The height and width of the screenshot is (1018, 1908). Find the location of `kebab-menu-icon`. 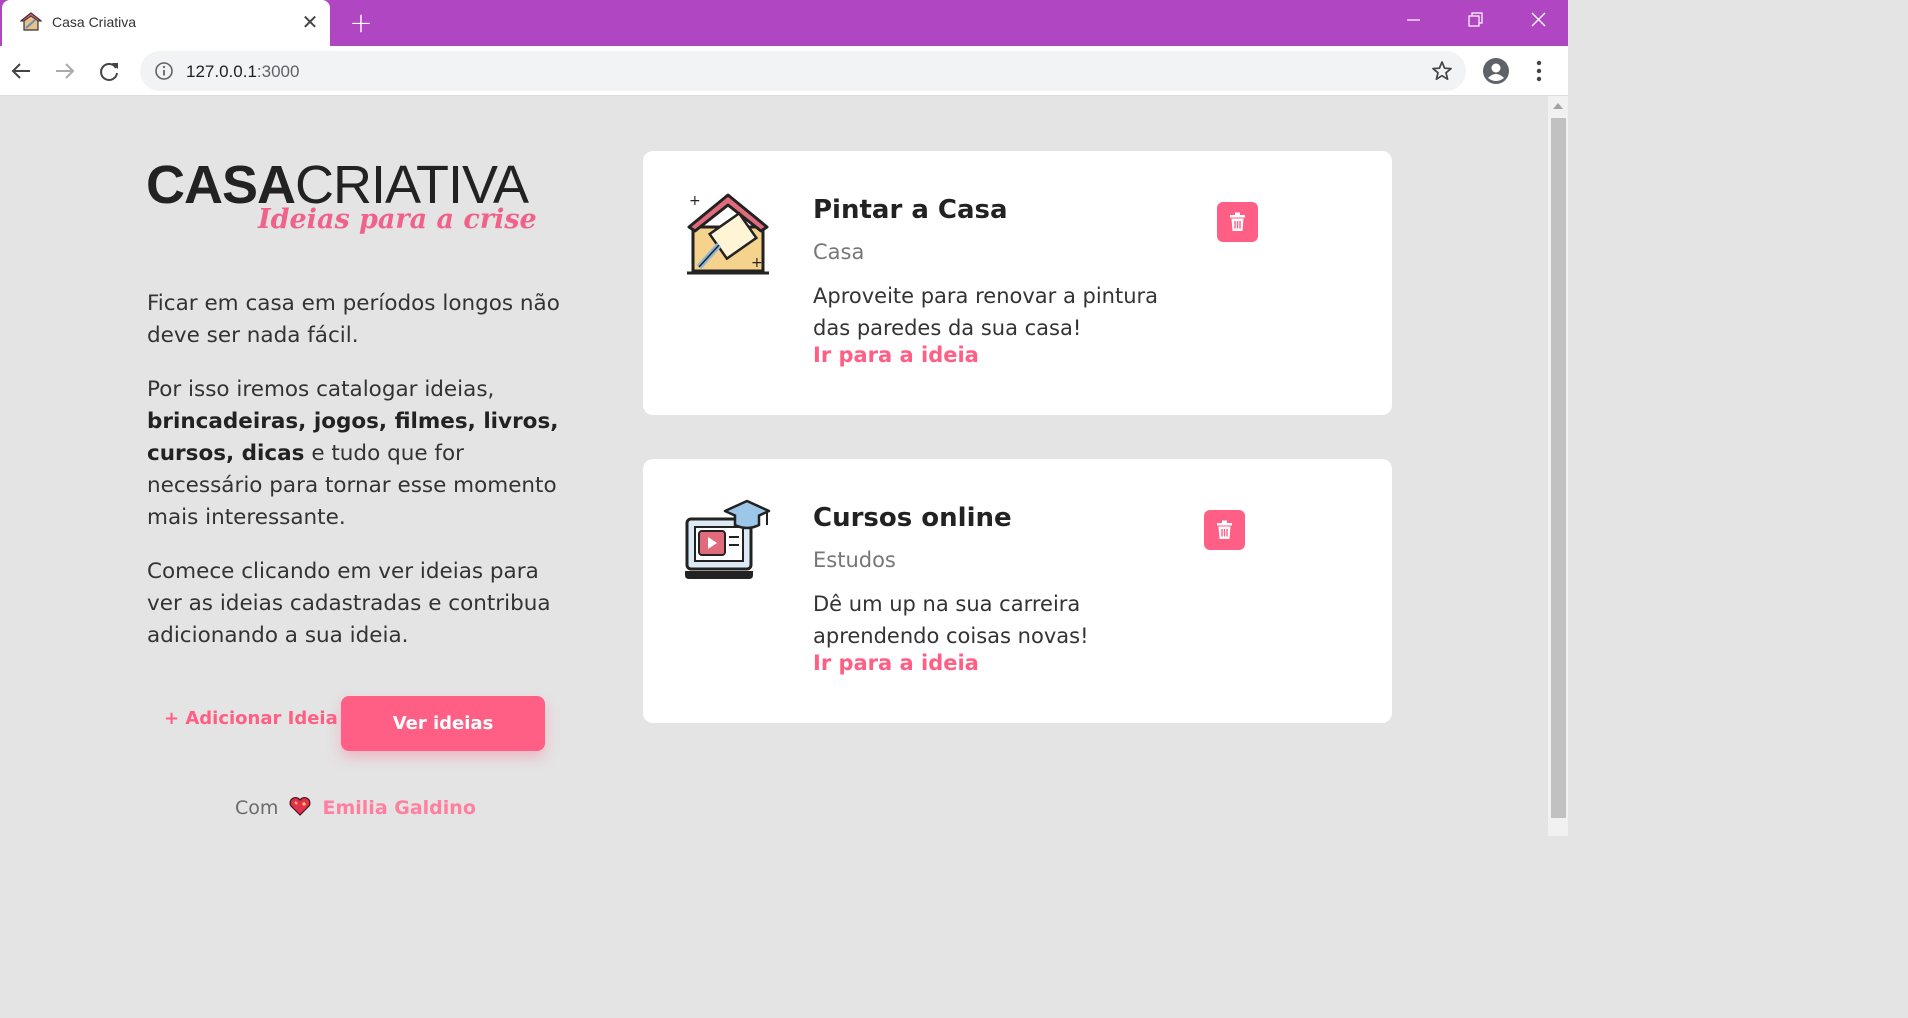

kebab-menu-icon is located at coordinates (1539, 71).